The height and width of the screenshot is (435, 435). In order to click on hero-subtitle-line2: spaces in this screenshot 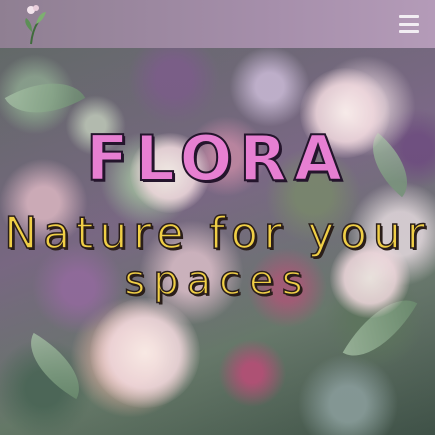, I will do `click(217, 281)`.